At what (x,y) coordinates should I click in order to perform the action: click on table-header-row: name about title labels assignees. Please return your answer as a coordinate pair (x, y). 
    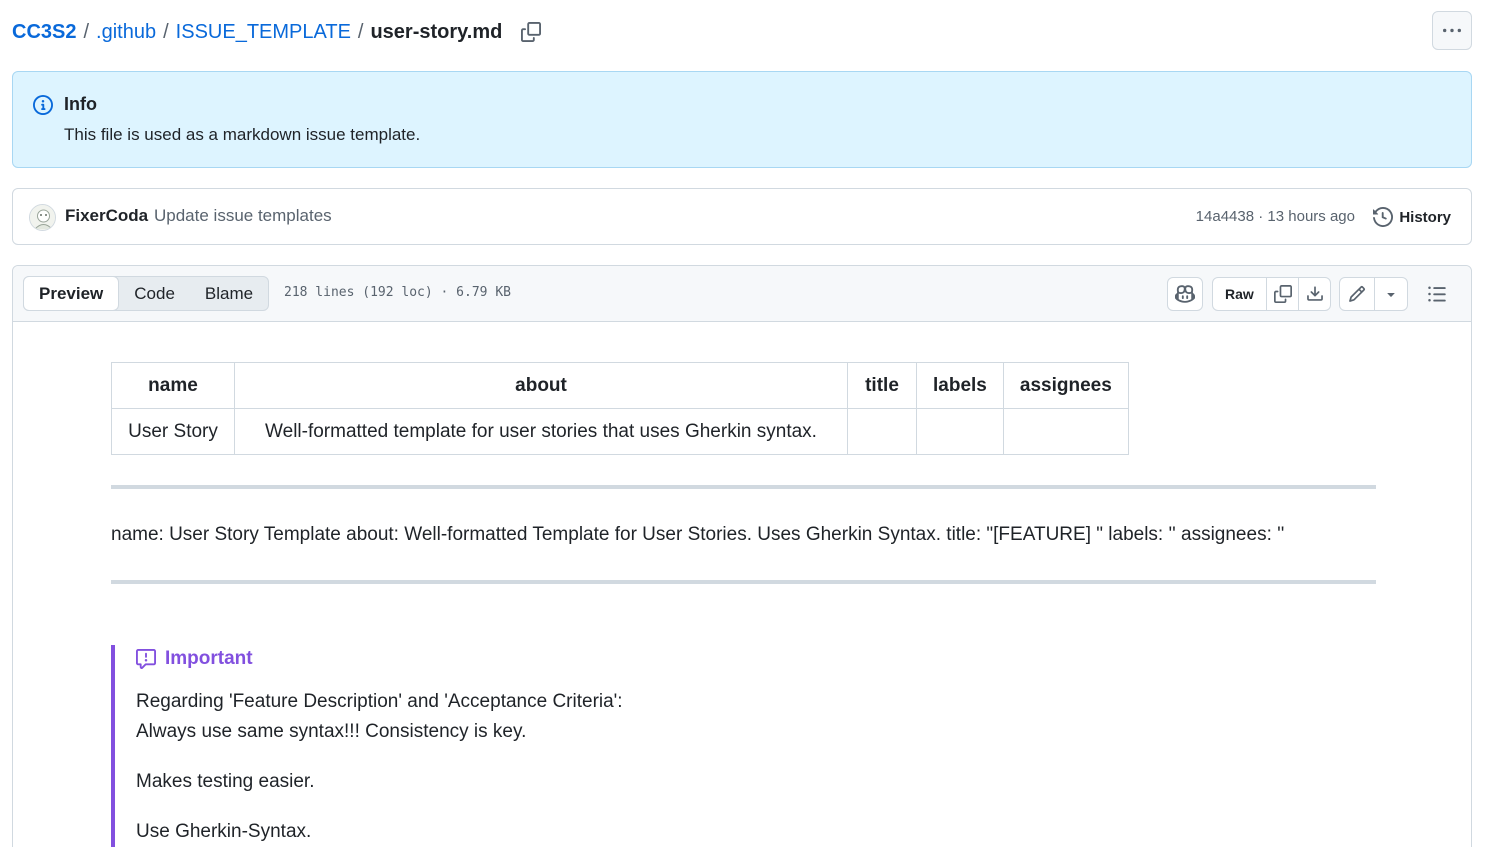
    Looking at the image, I should click on (620, 385).